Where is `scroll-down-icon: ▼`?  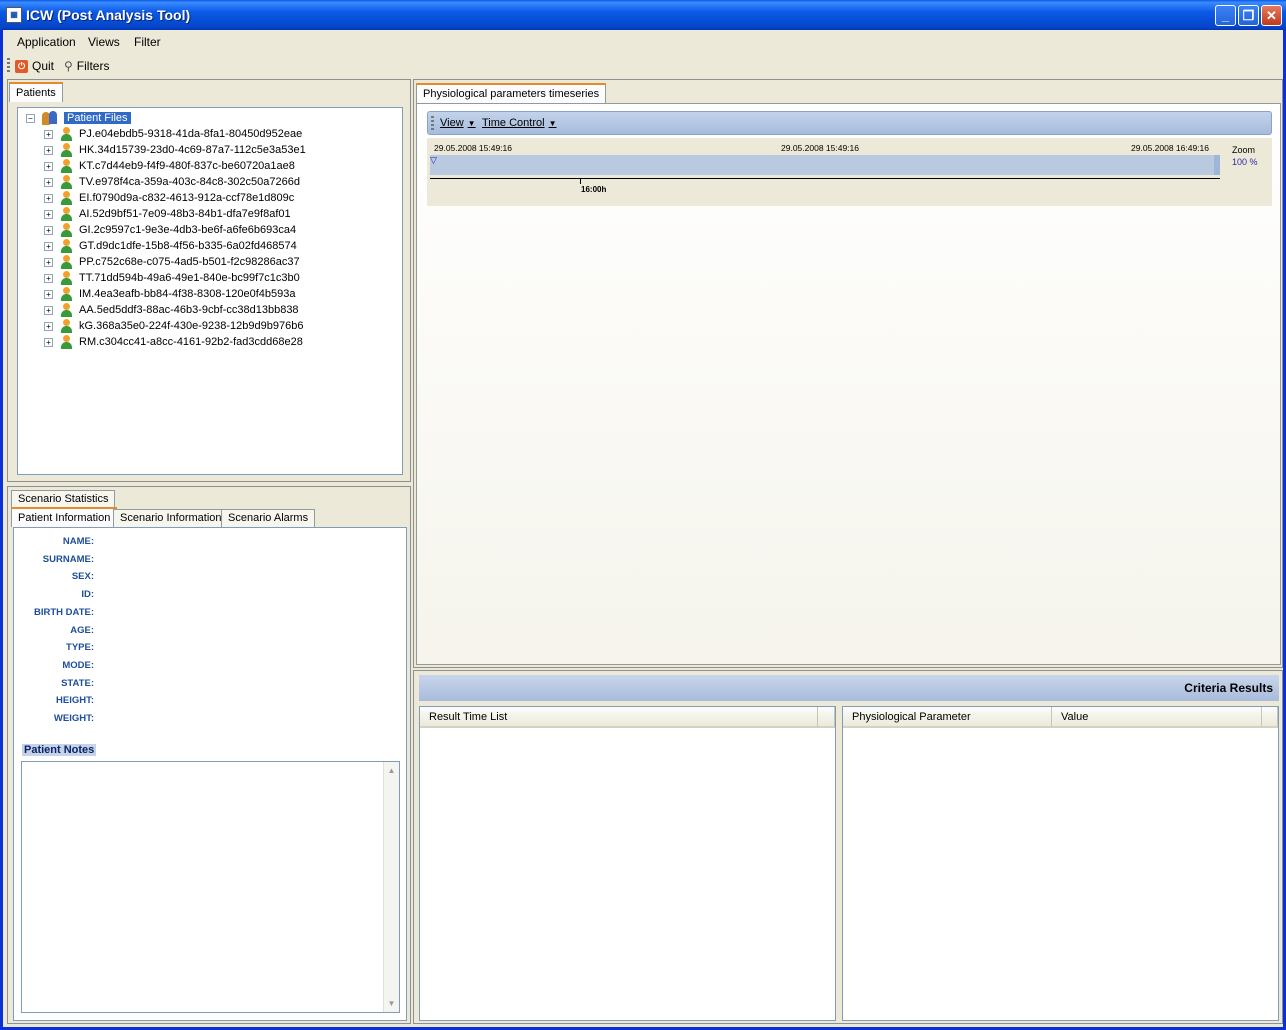 scroll-down-icon: ▼ is located at coordinates (391, 1003).